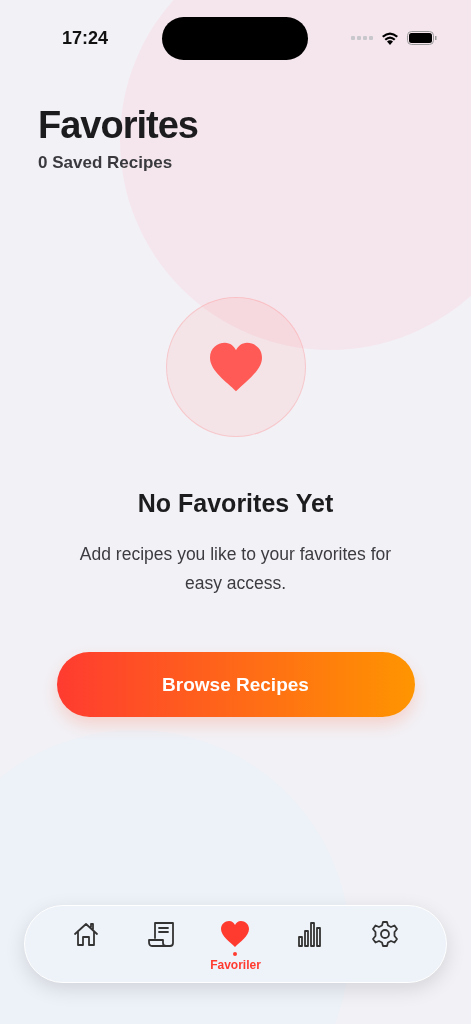 The width and height of the screenshot is (471, 1024). Describe the element at coordinates (86, 38) in the screenshot. I see `status-time: 17:24` at that location.